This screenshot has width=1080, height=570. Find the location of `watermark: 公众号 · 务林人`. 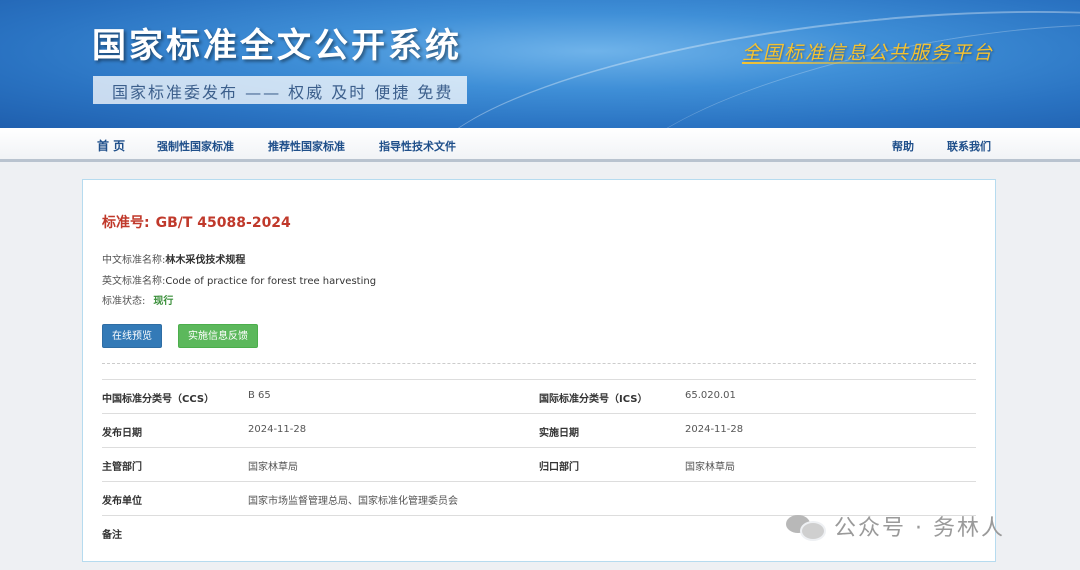

watermark: 公众号 · 务林人 is located at coordinates (895, 526).